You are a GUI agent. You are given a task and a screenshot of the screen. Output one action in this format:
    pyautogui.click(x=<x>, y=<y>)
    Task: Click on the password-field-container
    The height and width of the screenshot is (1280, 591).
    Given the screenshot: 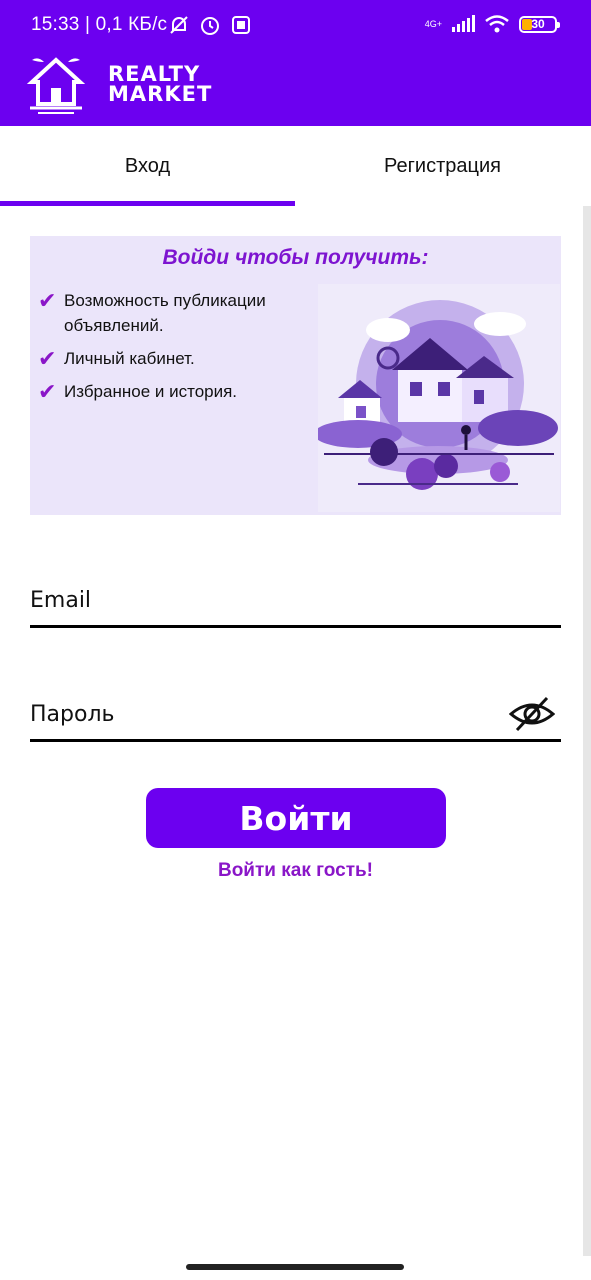 What is the action you would take?
    pyautogui.click(x=295, y=717)
    